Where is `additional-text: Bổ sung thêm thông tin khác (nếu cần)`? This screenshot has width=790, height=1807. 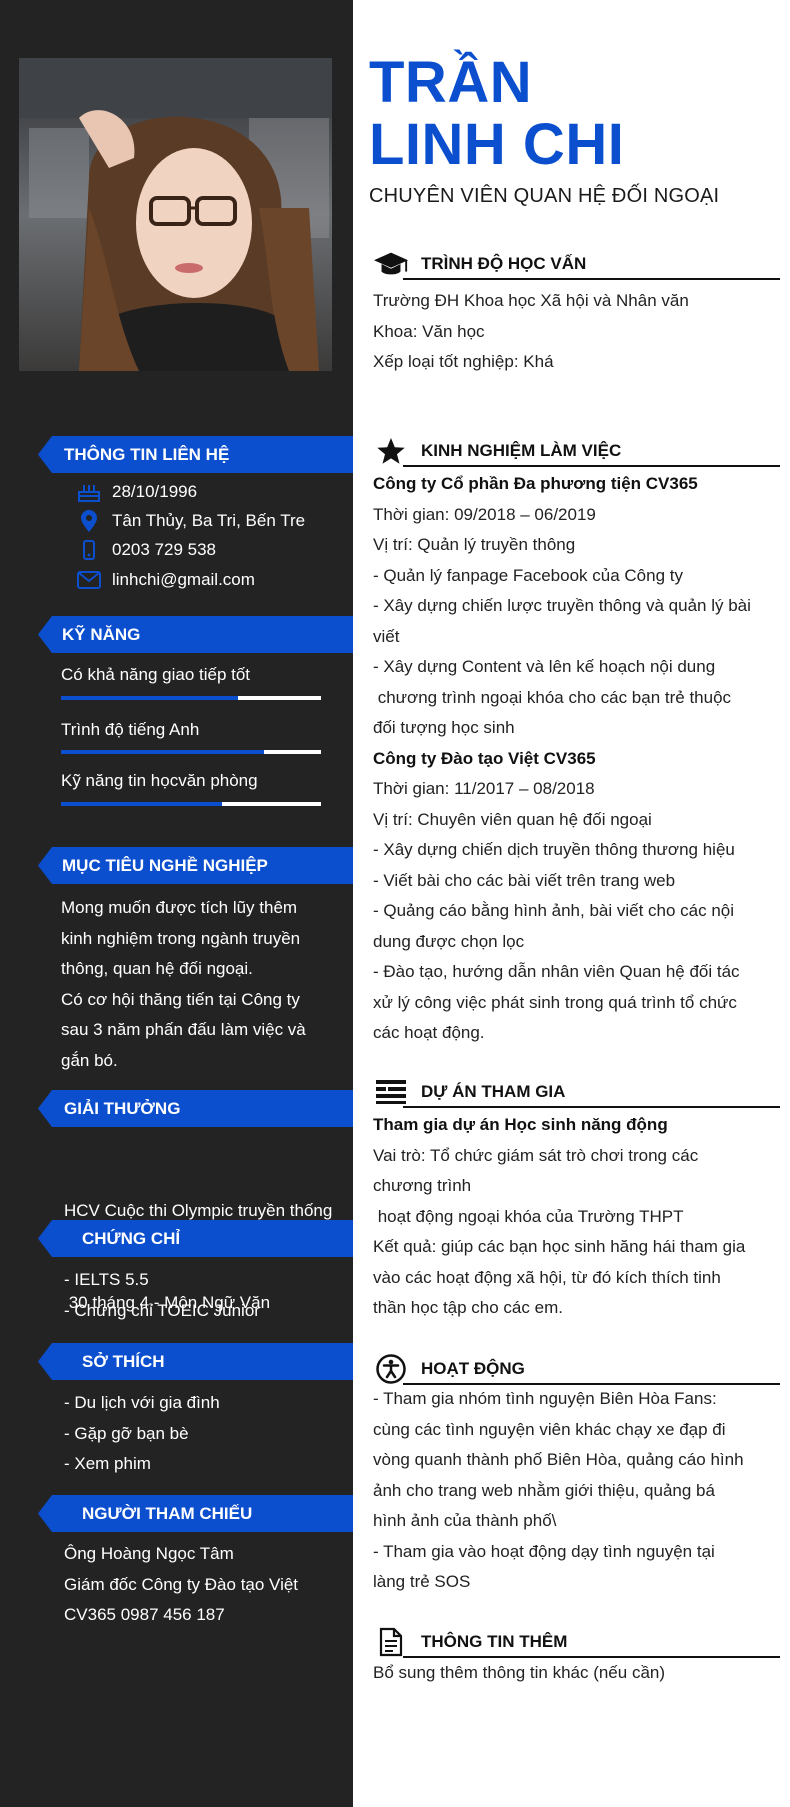 additional-text: Bổ sung thêm thông tin khác (nếu cần) is located at coordinates (576, 1673).